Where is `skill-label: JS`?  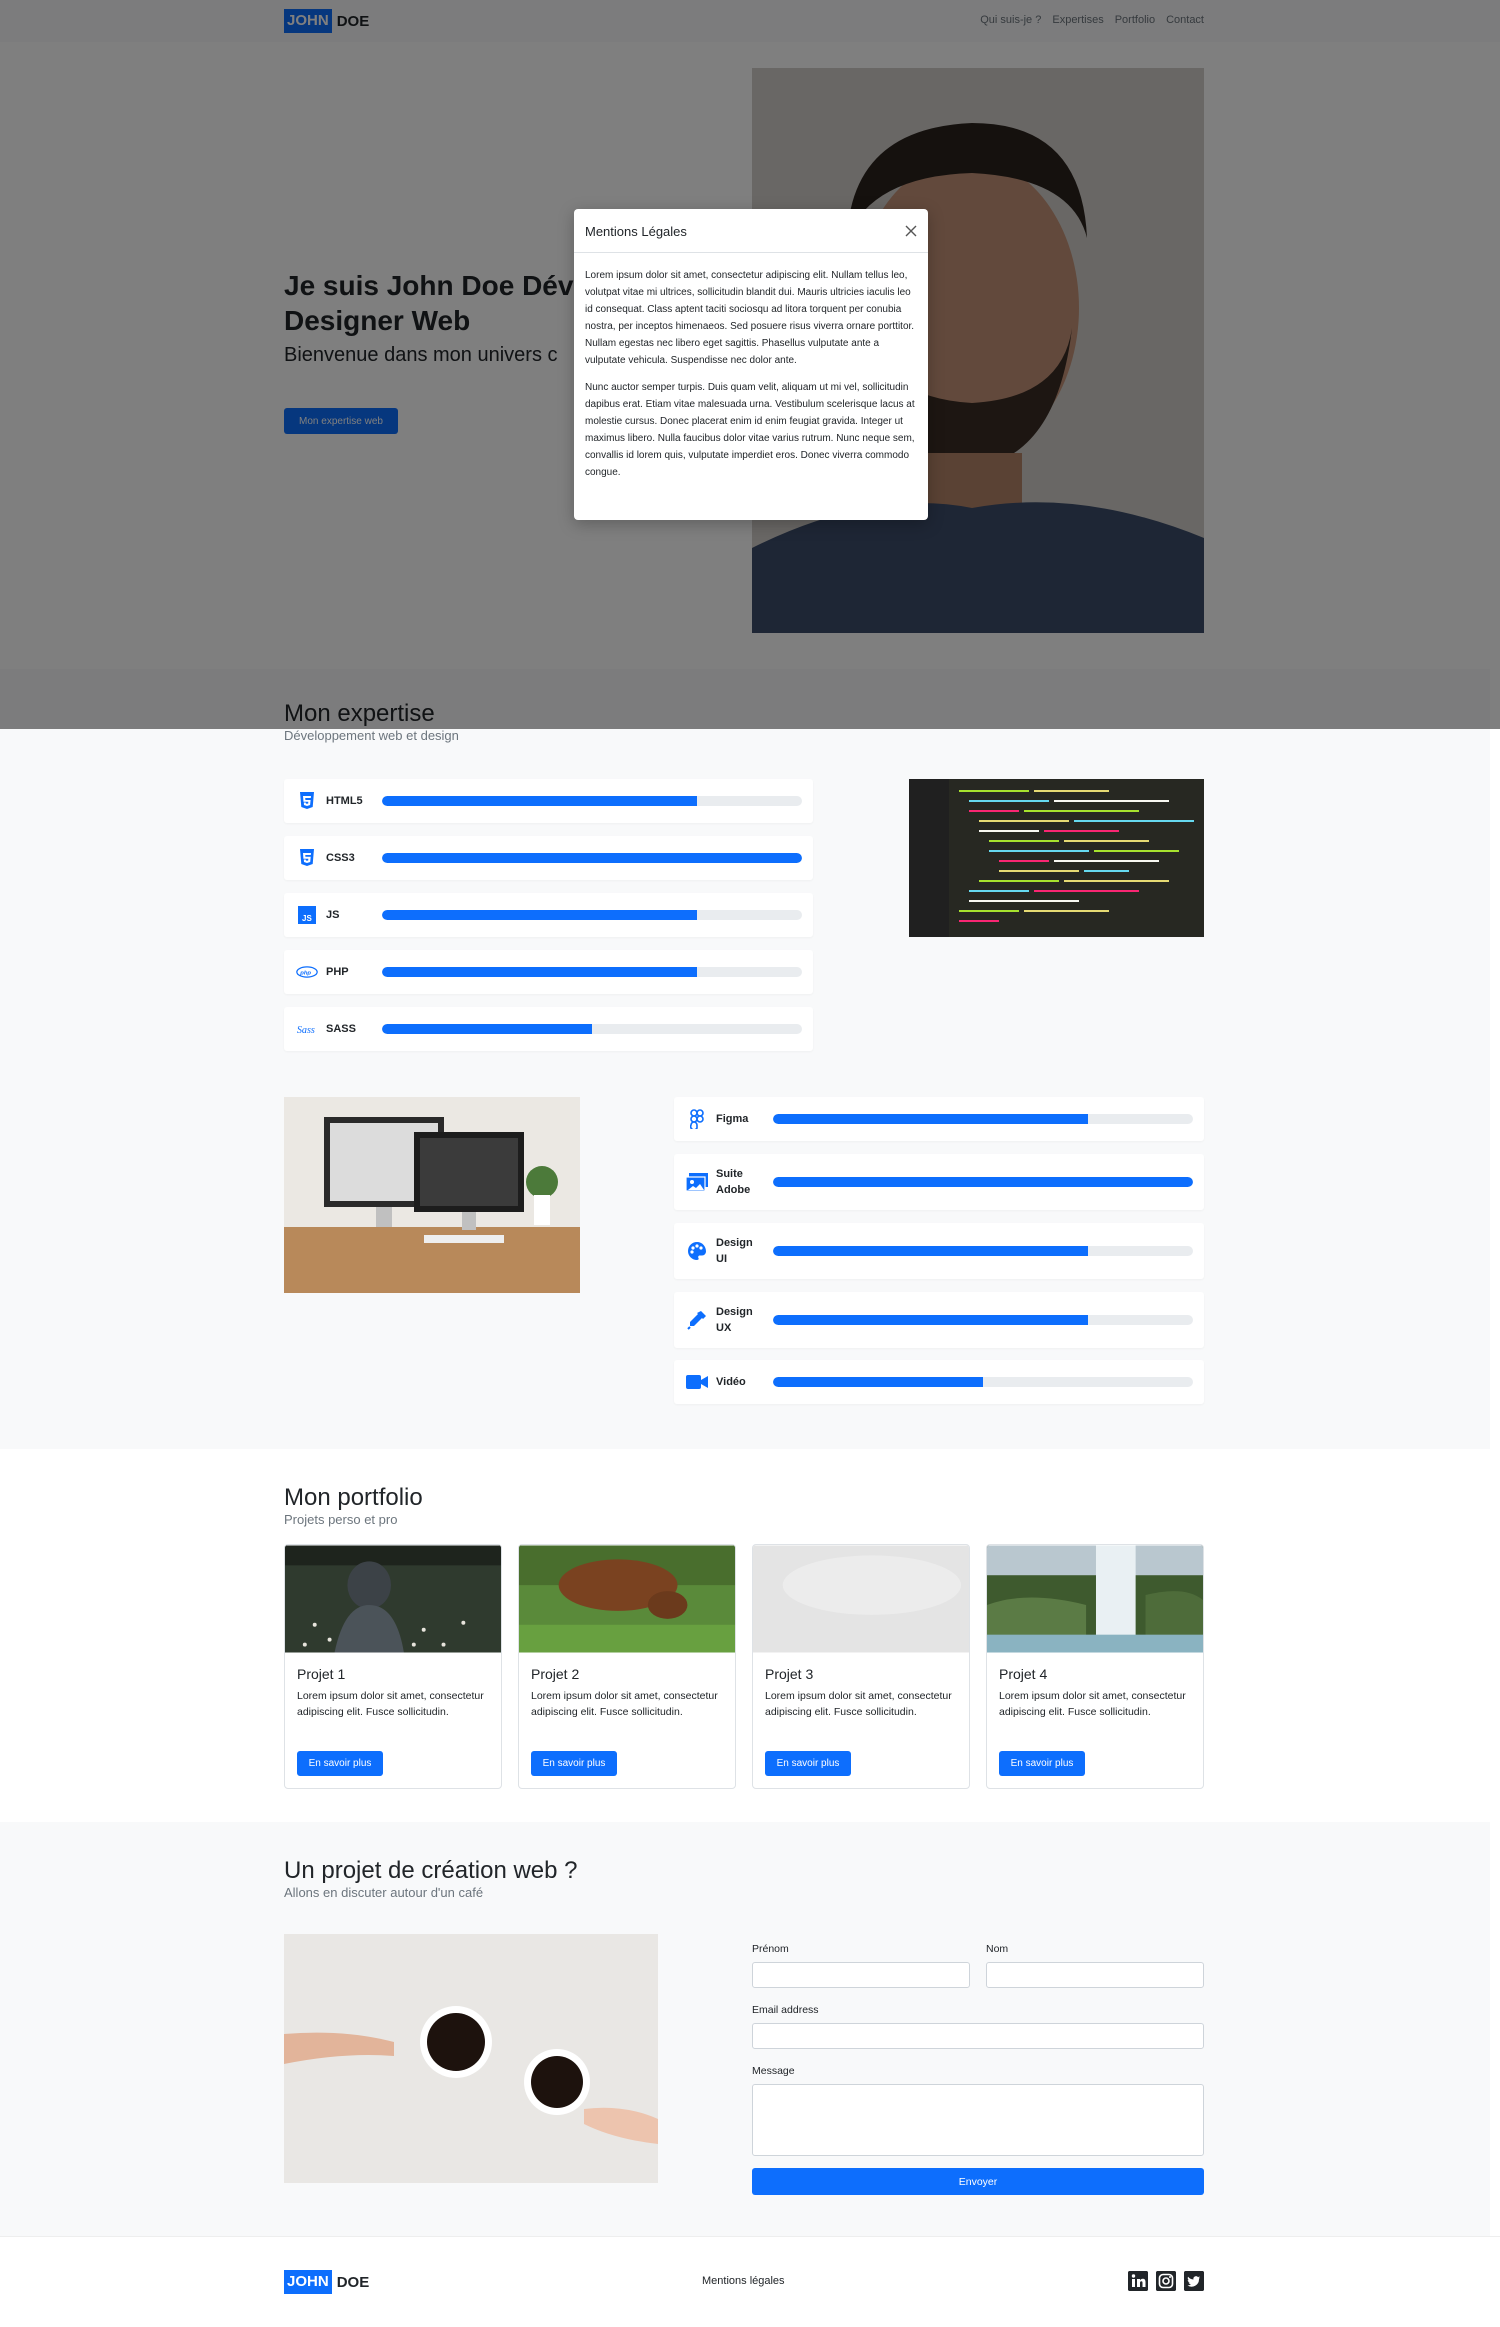
skill-label: JS is located at coordinates (333, 915).